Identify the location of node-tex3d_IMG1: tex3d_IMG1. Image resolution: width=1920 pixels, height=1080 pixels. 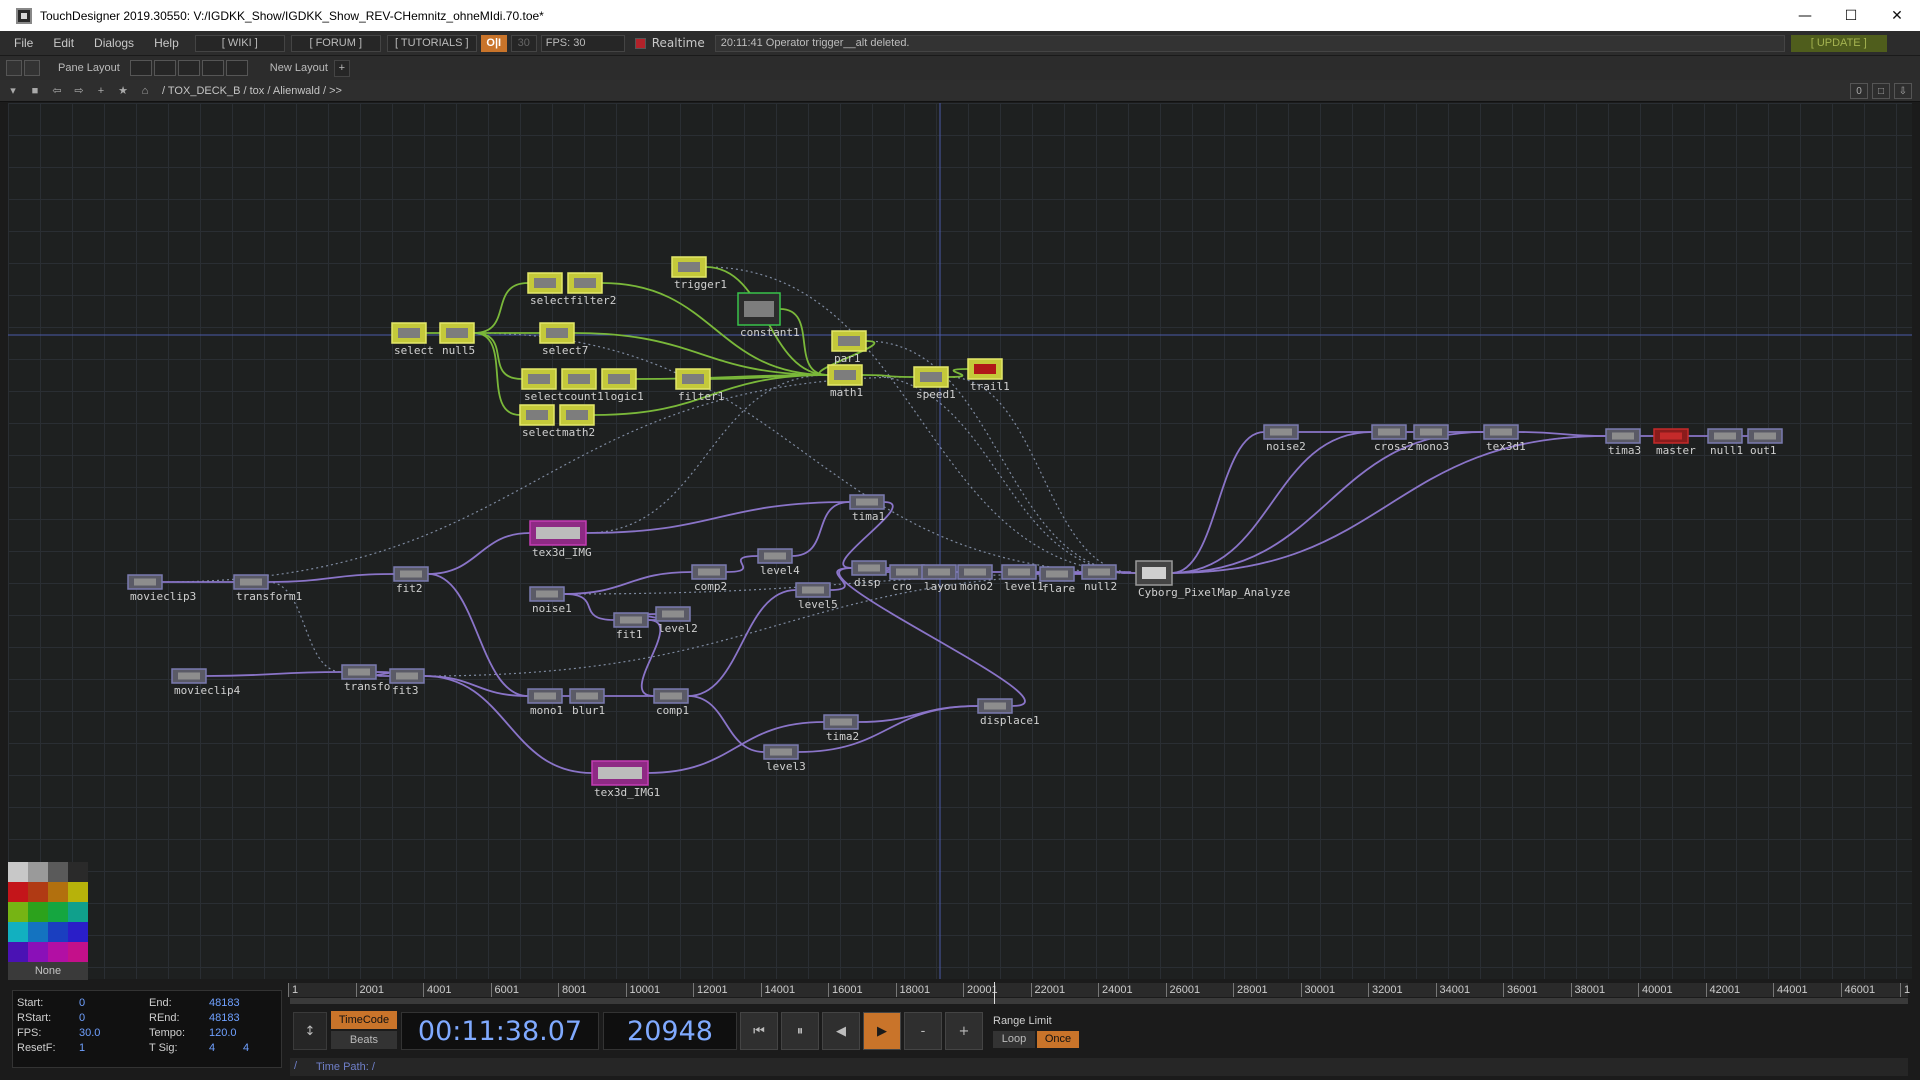
(625, 779).